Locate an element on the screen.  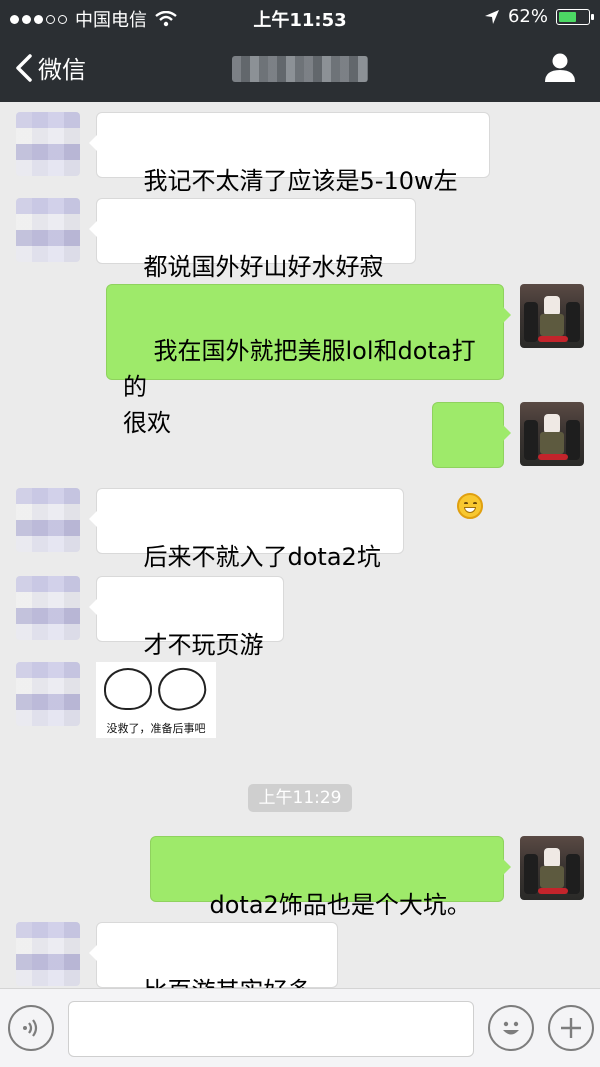
chat-title-blurred is located at coordinates (300, 69).